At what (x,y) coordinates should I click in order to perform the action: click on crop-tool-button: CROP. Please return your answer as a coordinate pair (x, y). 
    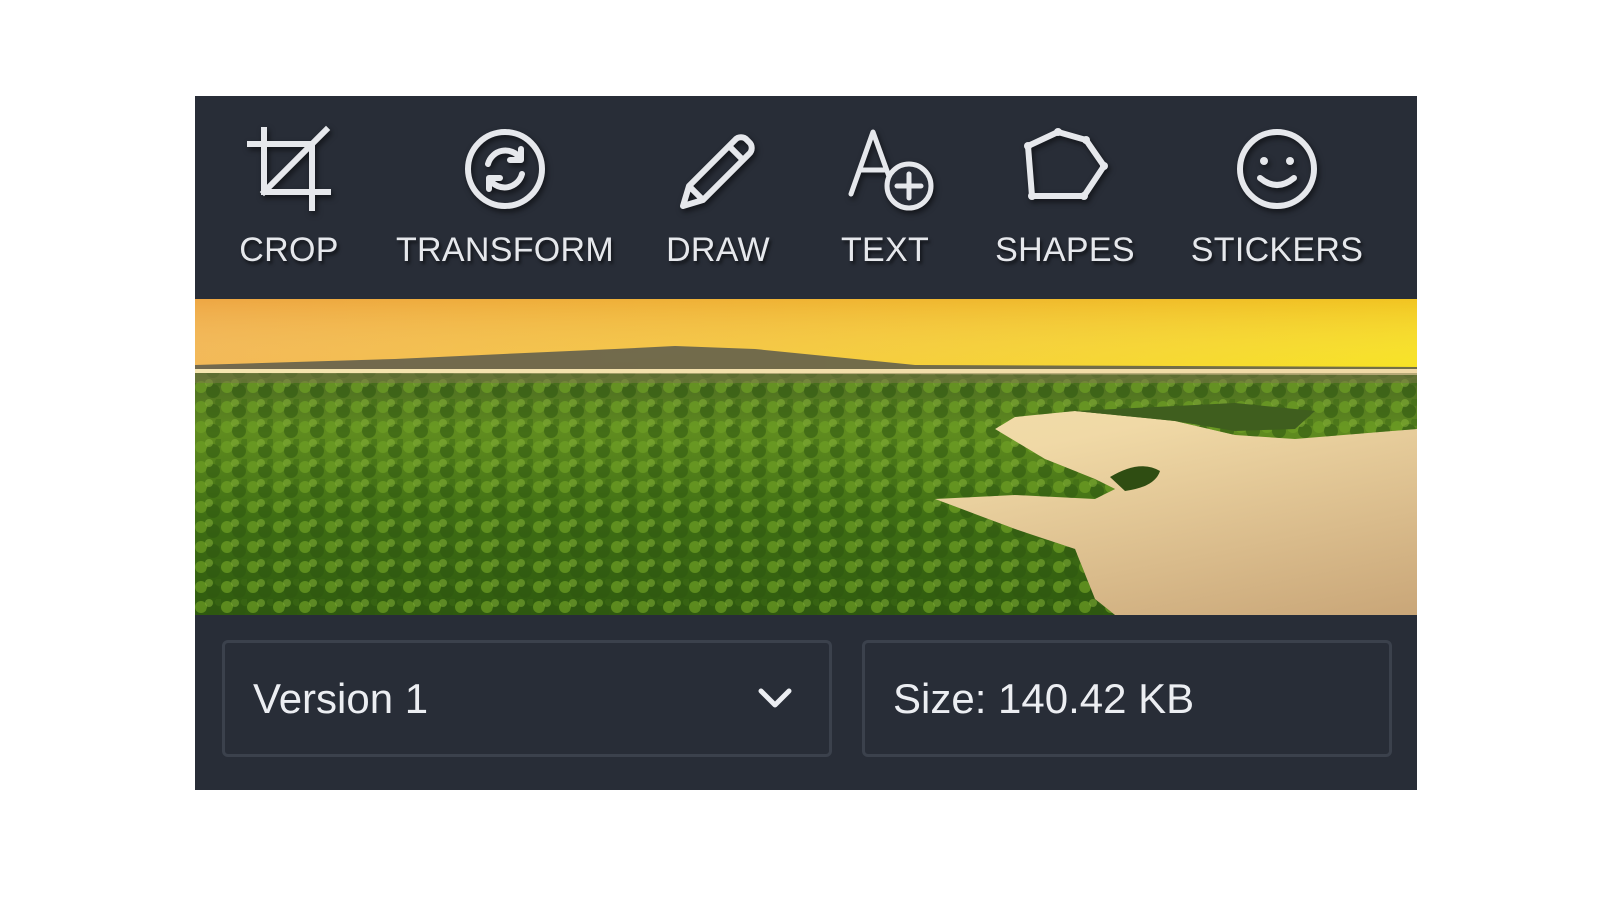
    Looking at the image, I should click on (289, 197).